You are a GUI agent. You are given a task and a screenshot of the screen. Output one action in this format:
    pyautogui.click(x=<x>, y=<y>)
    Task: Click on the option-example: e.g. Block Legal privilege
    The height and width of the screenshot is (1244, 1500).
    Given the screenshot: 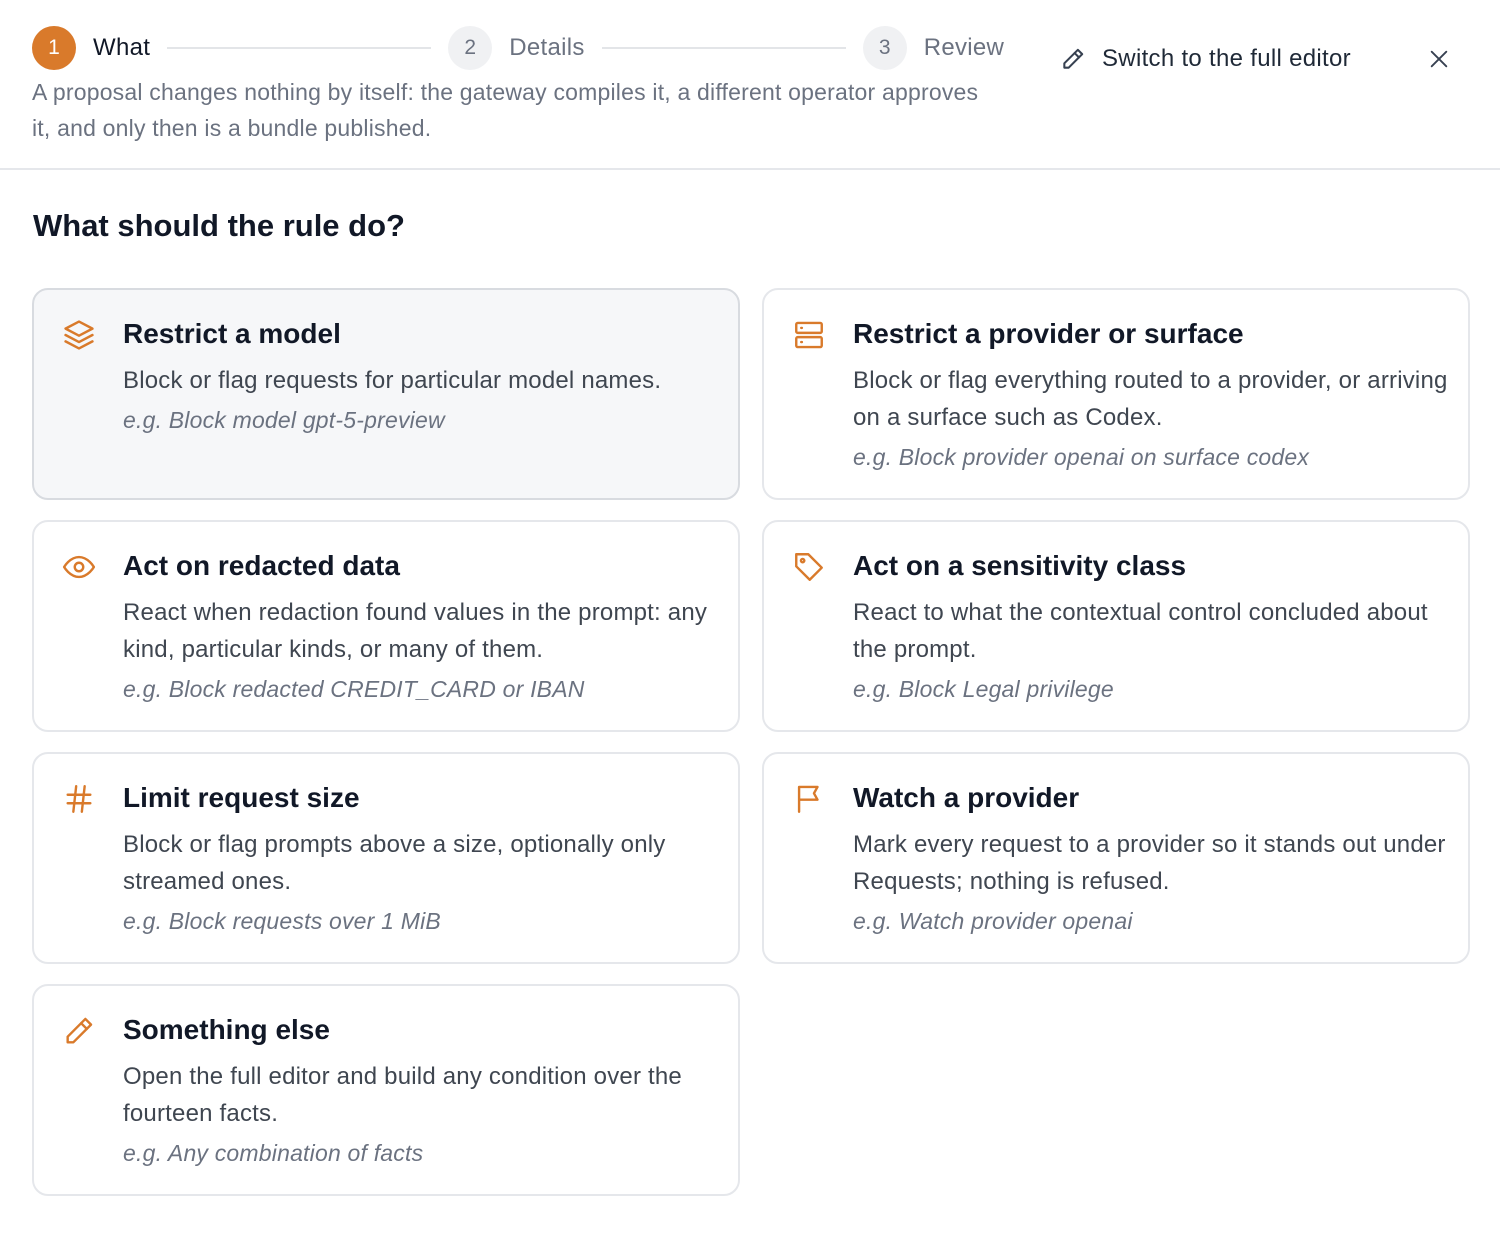 What is the action you would take?
    pyautogui.click(x=983, y=689)
    